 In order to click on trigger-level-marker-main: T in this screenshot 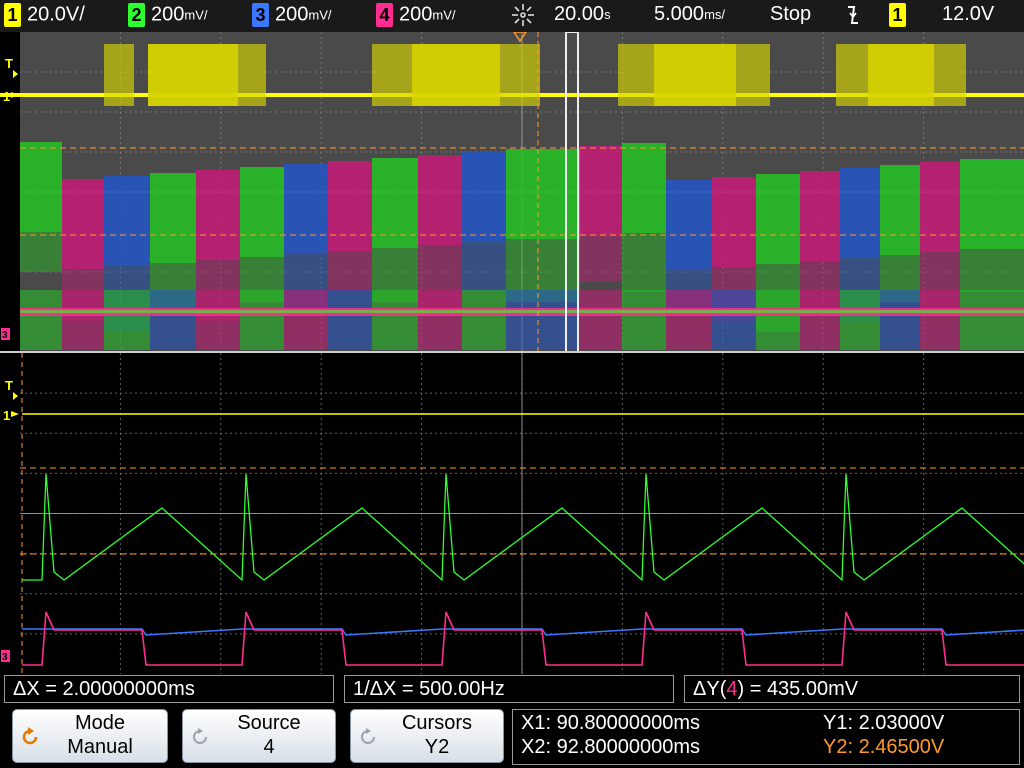, I will do `click(11, 67)`.